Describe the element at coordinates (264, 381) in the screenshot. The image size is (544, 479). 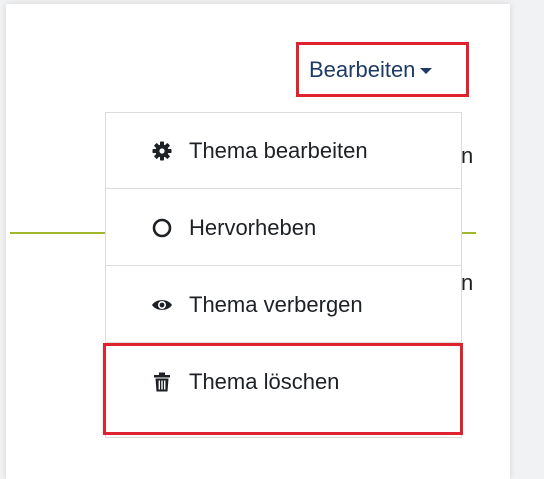
I see `menu-item-label: Thema löschen` at that location.